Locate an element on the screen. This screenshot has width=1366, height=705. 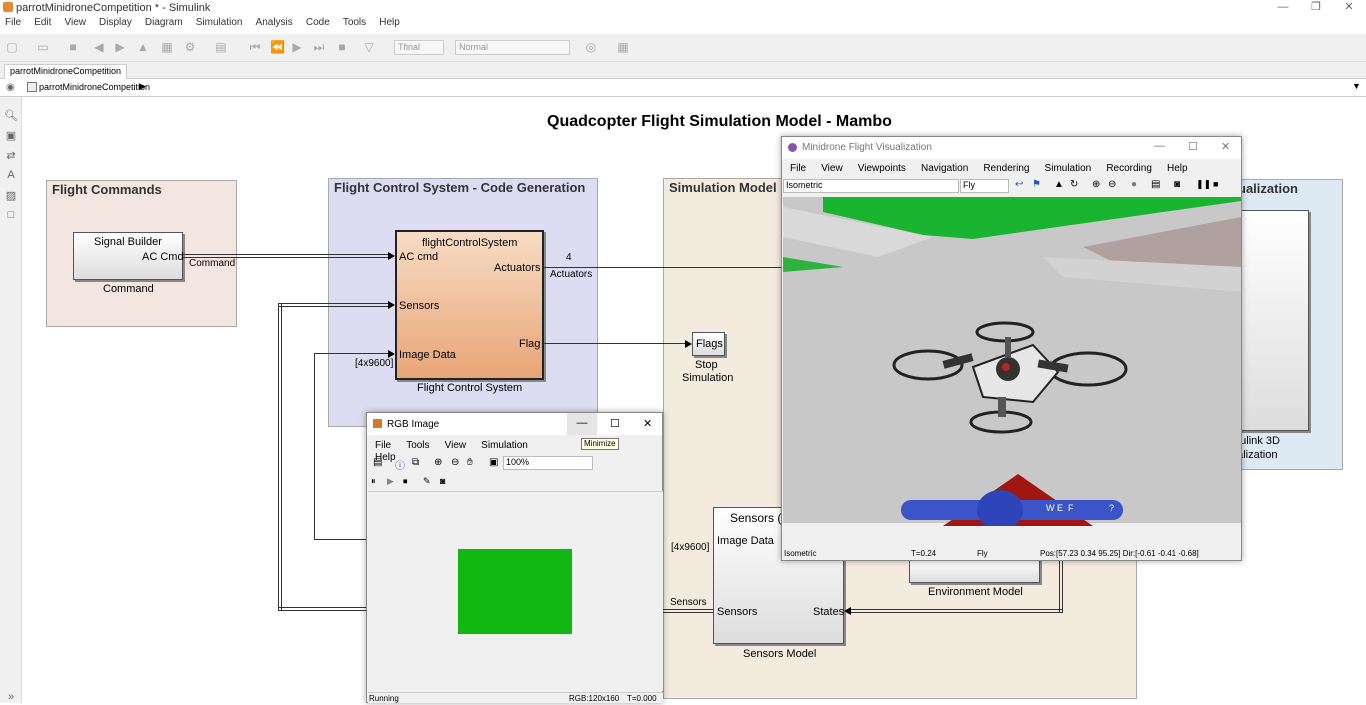
straighten-icon: ▲ is located at coordinates (1059, 184).